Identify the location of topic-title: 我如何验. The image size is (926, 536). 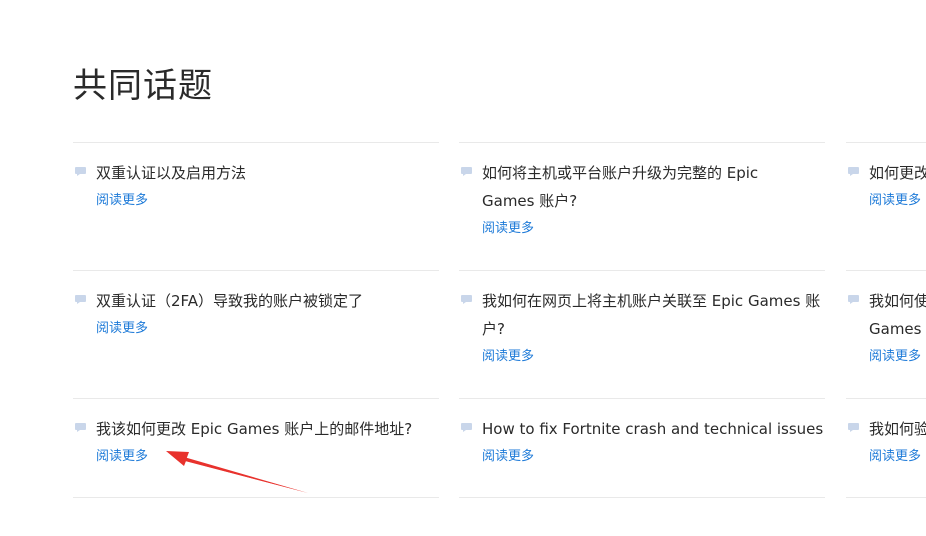
(897, 429).